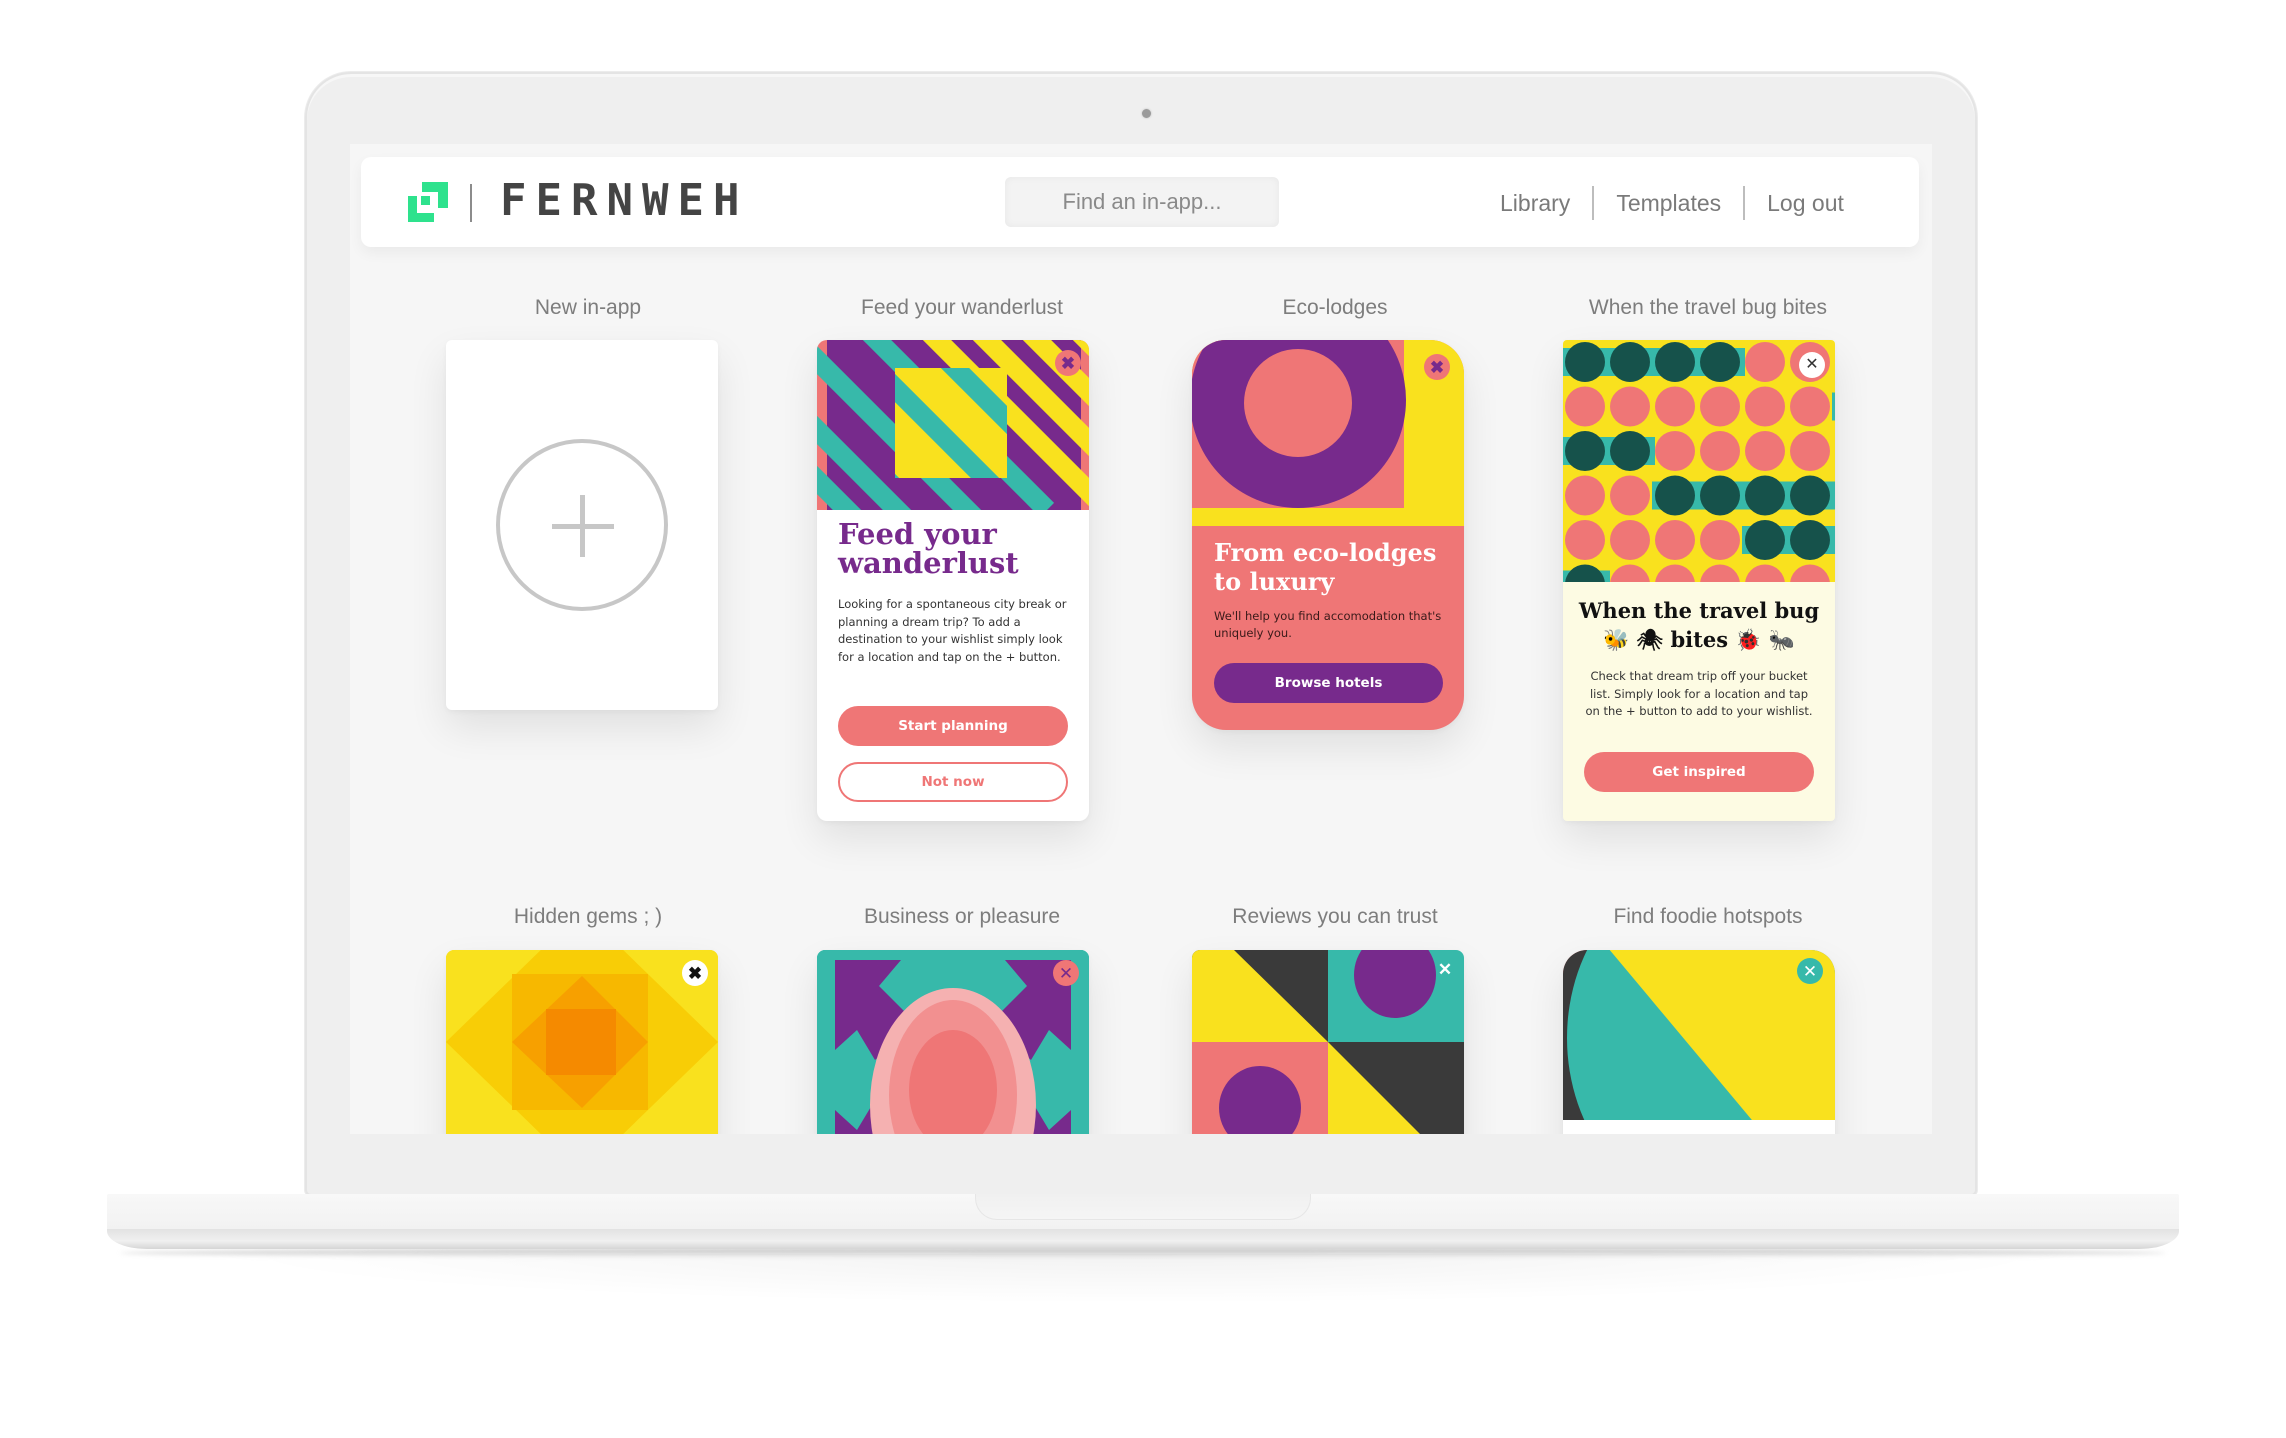 The height and width of the screenshot is (1438, 2286). I want to click on foodie-card: ✕, so click(1699, 1042).